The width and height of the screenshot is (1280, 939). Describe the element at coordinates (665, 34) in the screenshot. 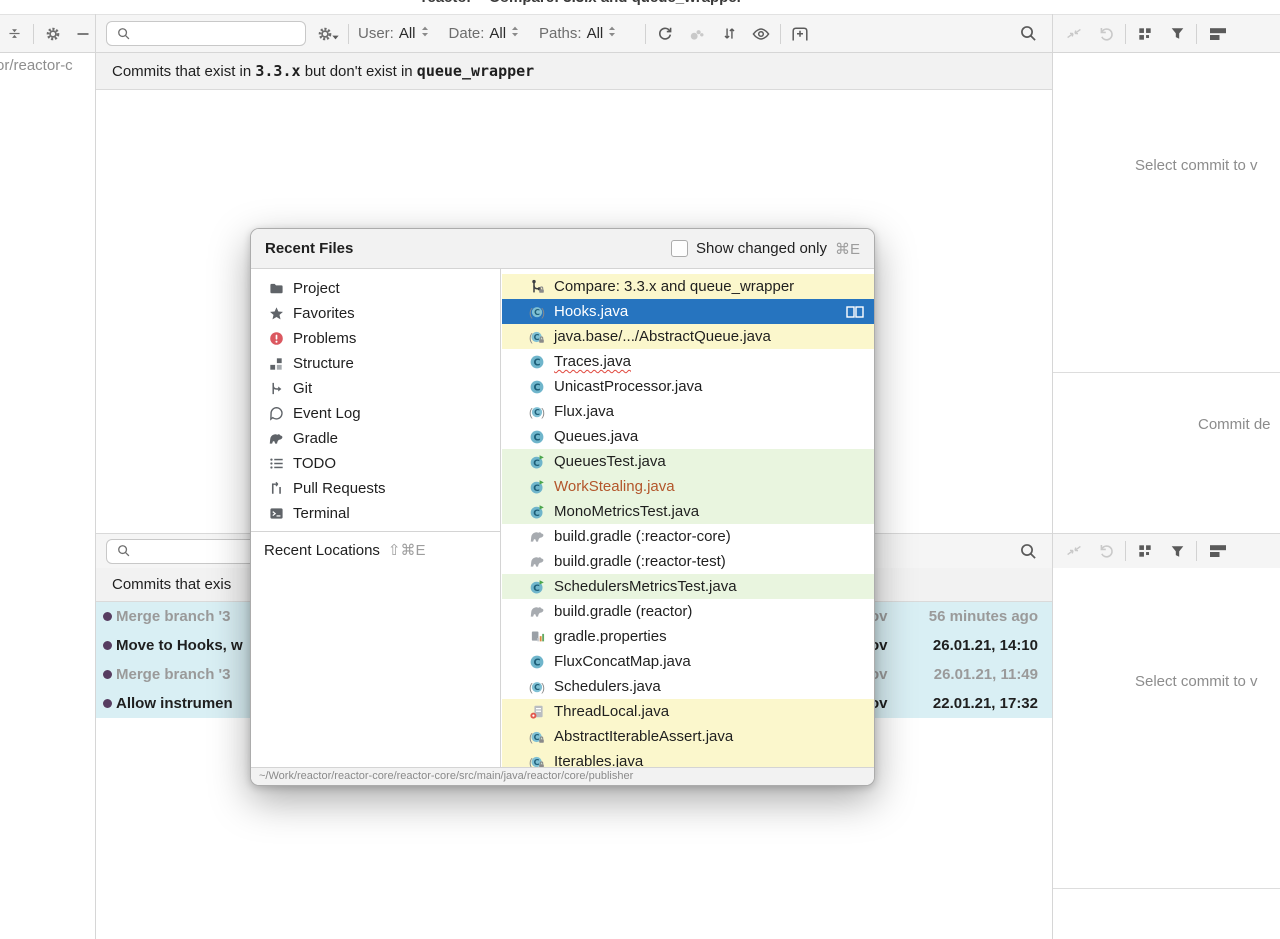

I see `refresh-icon` at that location.